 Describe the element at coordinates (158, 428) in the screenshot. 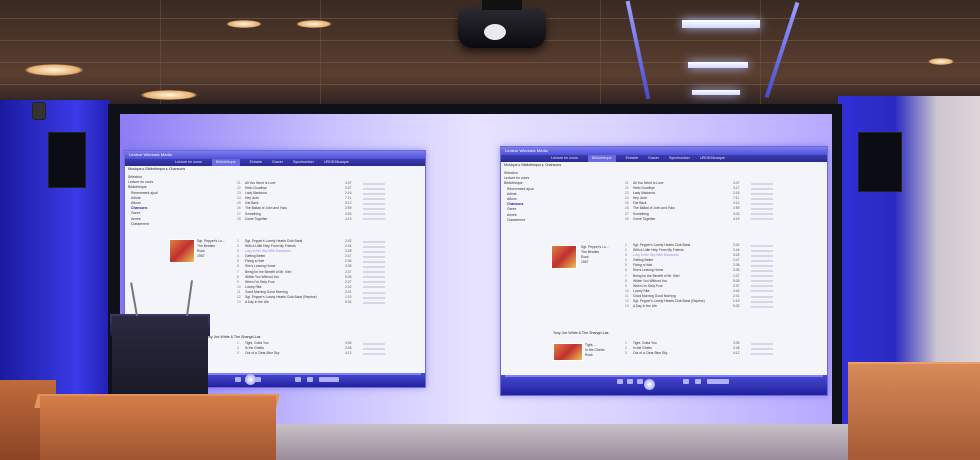

I see `front-desk` at that location.